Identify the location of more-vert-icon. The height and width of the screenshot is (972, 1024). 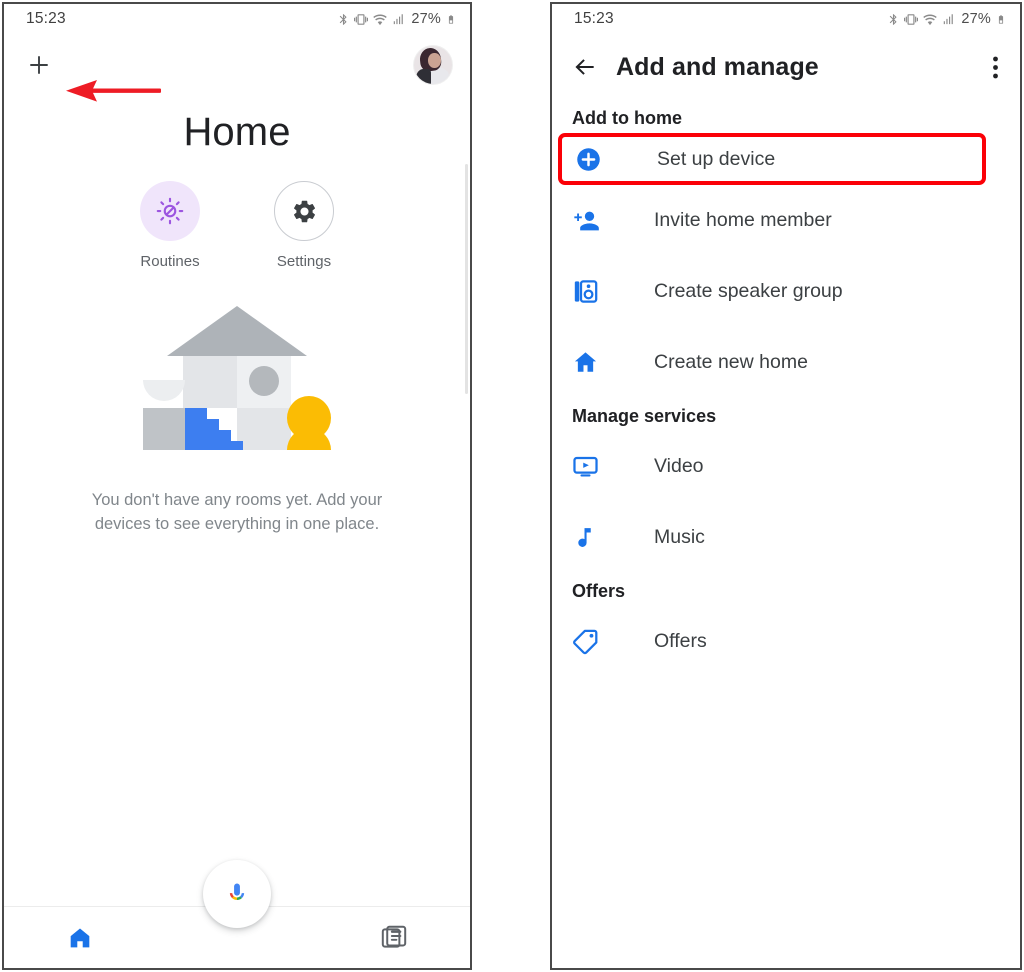
(995, 67).